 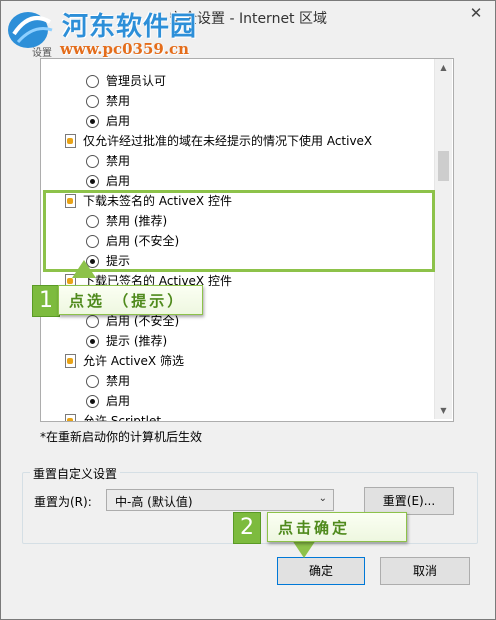 I want to click on radio-option-label: 提示 (推荐), so click(x=137, y=341).